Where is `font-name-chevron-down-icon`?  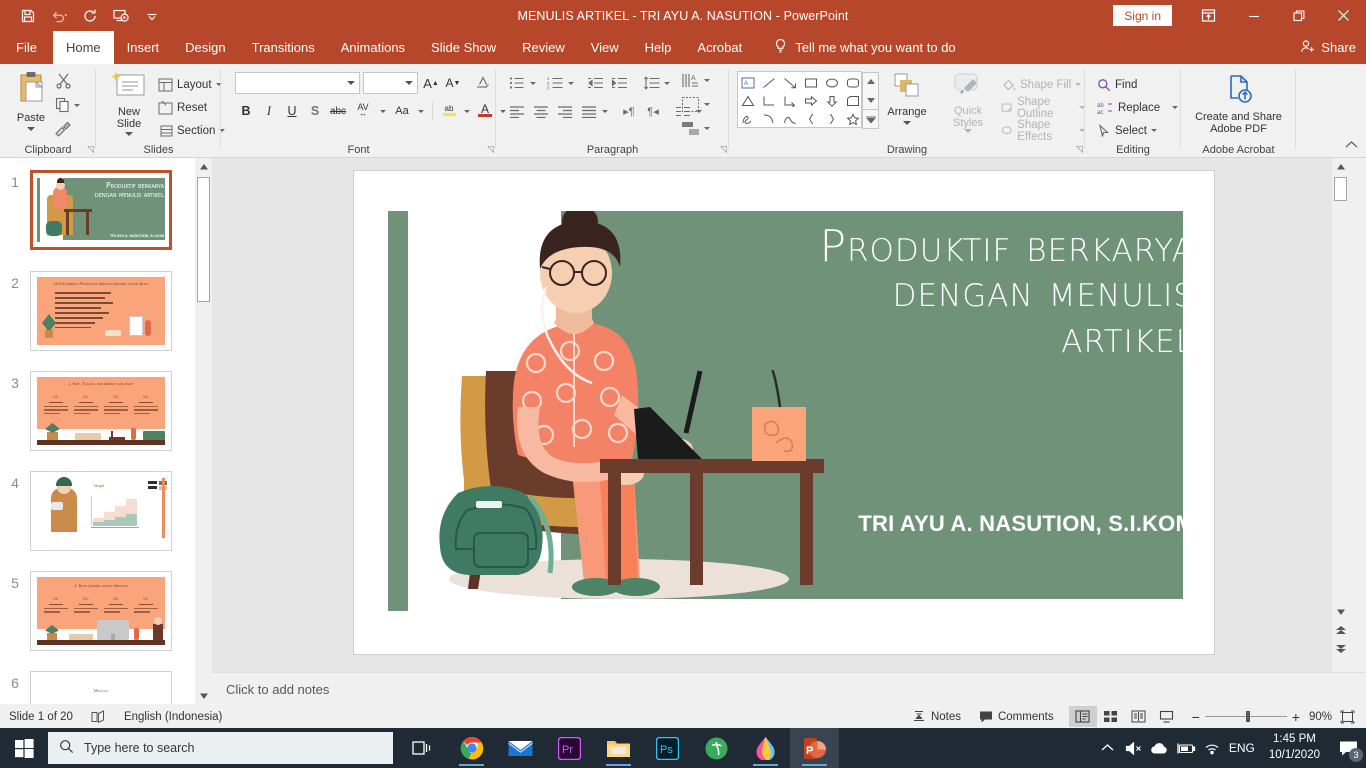
font-name-chevron-down-icon is located at coordinates (351, 83).